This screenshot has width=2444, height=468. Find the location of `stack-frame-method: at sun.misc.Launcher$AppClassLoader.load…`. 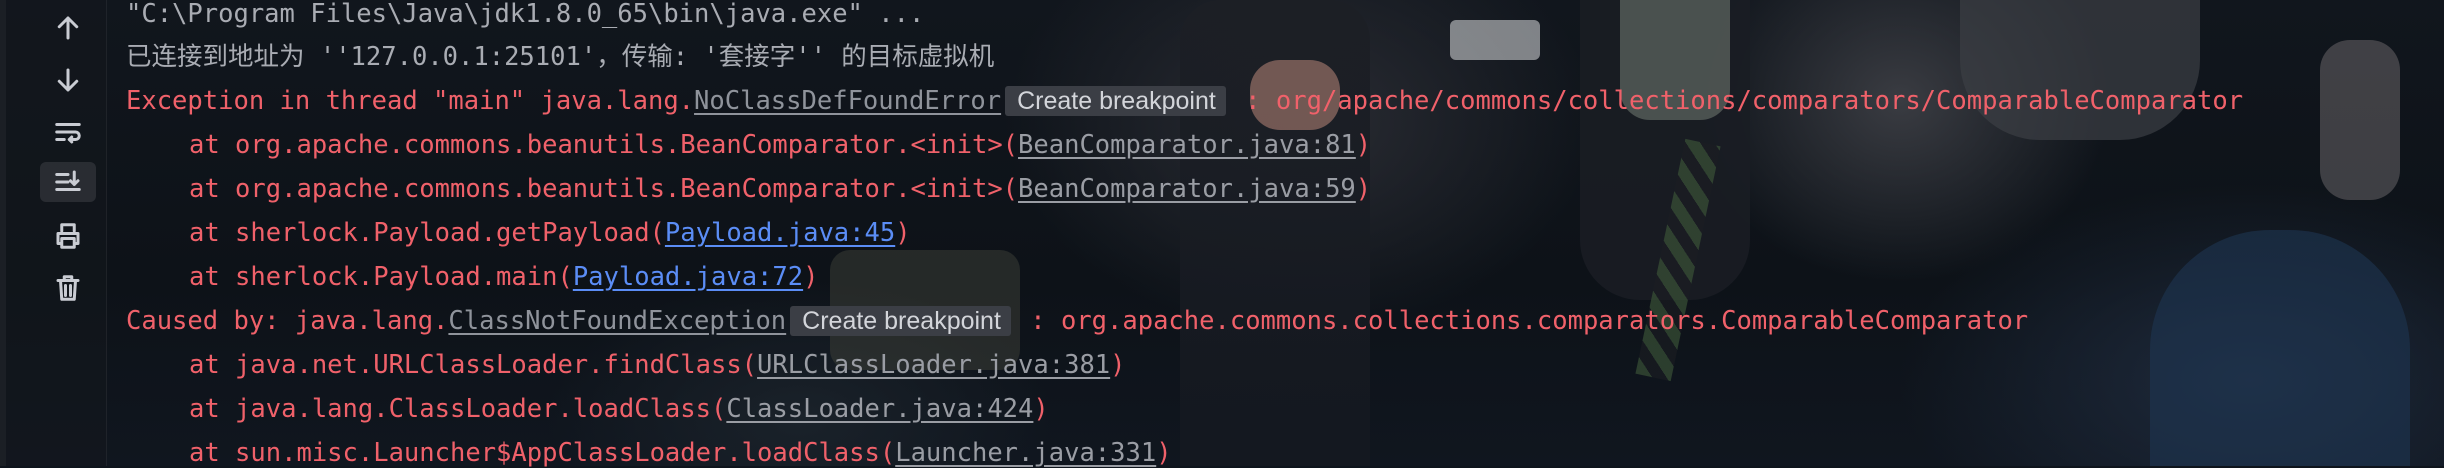

stack-frame-method: at sun.misc.Launcher$AppClassLoader.load… is located at coordinates (542, 453).